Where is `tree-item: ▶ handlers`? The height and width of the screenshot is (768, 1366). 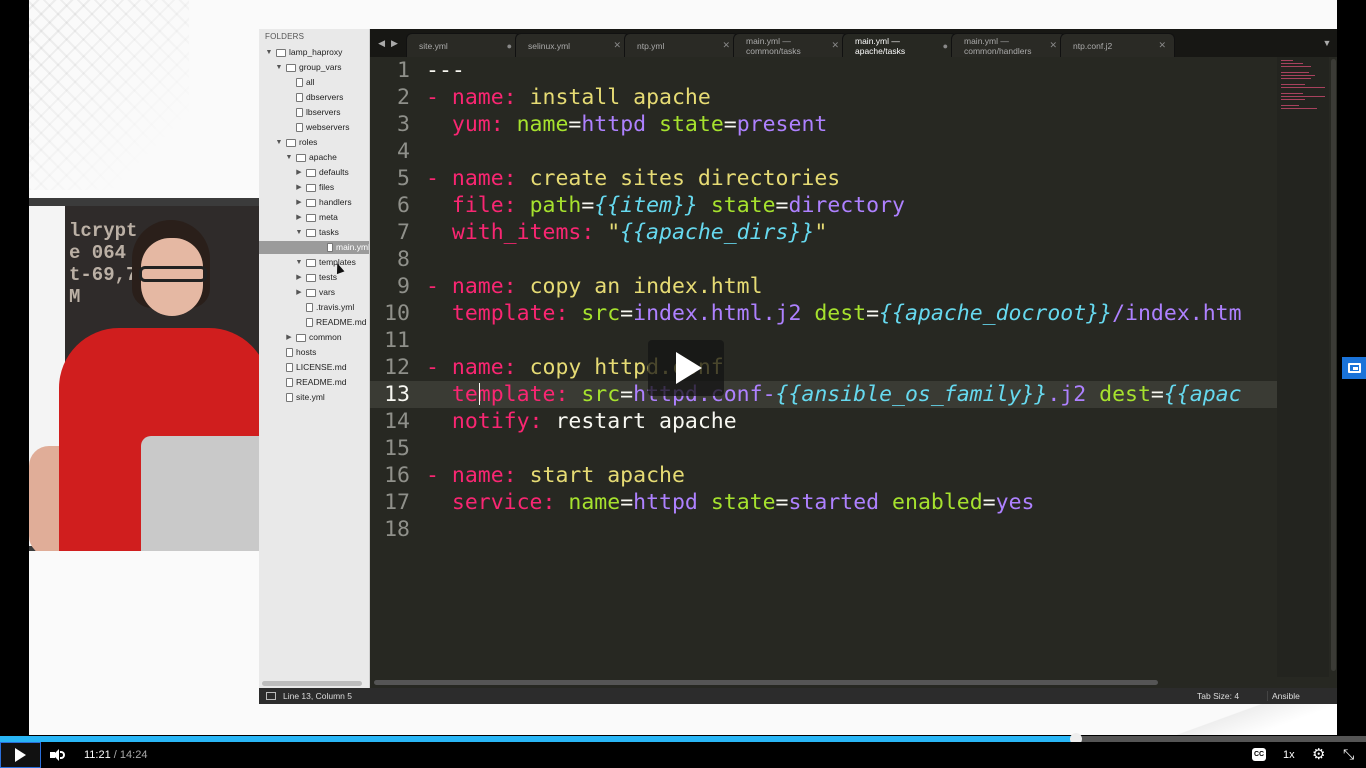
tree-item: ▶ handlers is located at coordinates (323, 202).